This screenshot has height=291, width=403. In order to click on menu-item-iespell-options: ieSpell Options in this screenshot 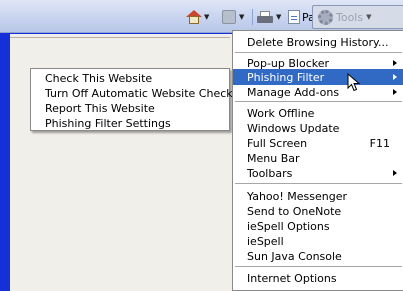, I will do `click(318, 226)`.